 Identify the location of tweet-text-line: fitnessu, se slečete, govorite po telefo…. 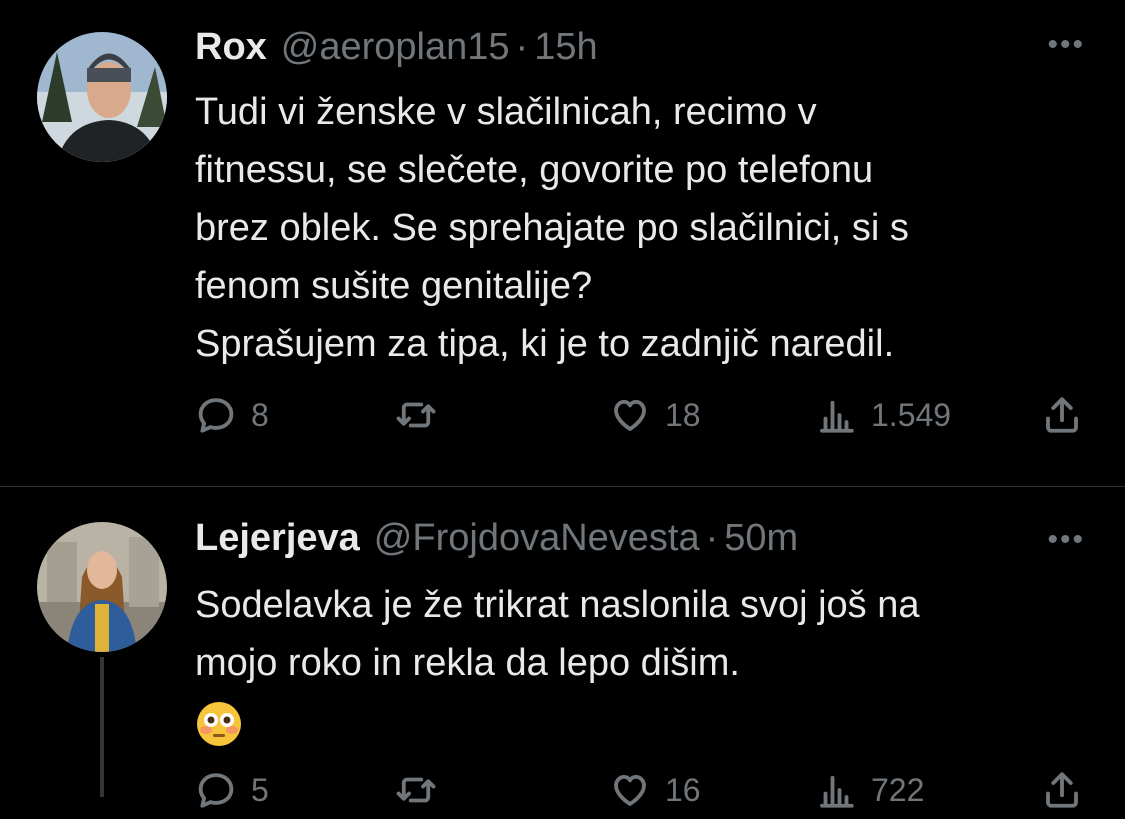
(534, 170).